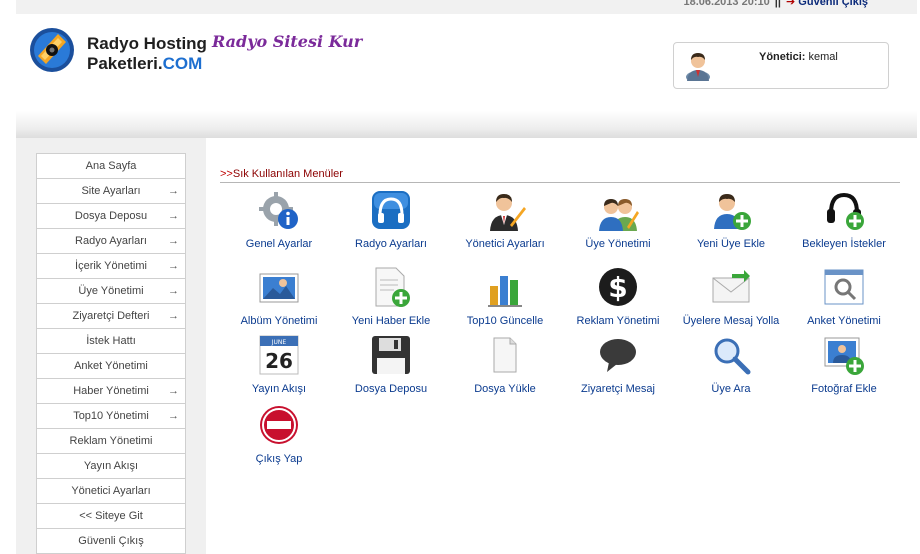  Describe the element at coordinates (279, 361) in the screenshot. I see `calendar-day: 26` at that location.